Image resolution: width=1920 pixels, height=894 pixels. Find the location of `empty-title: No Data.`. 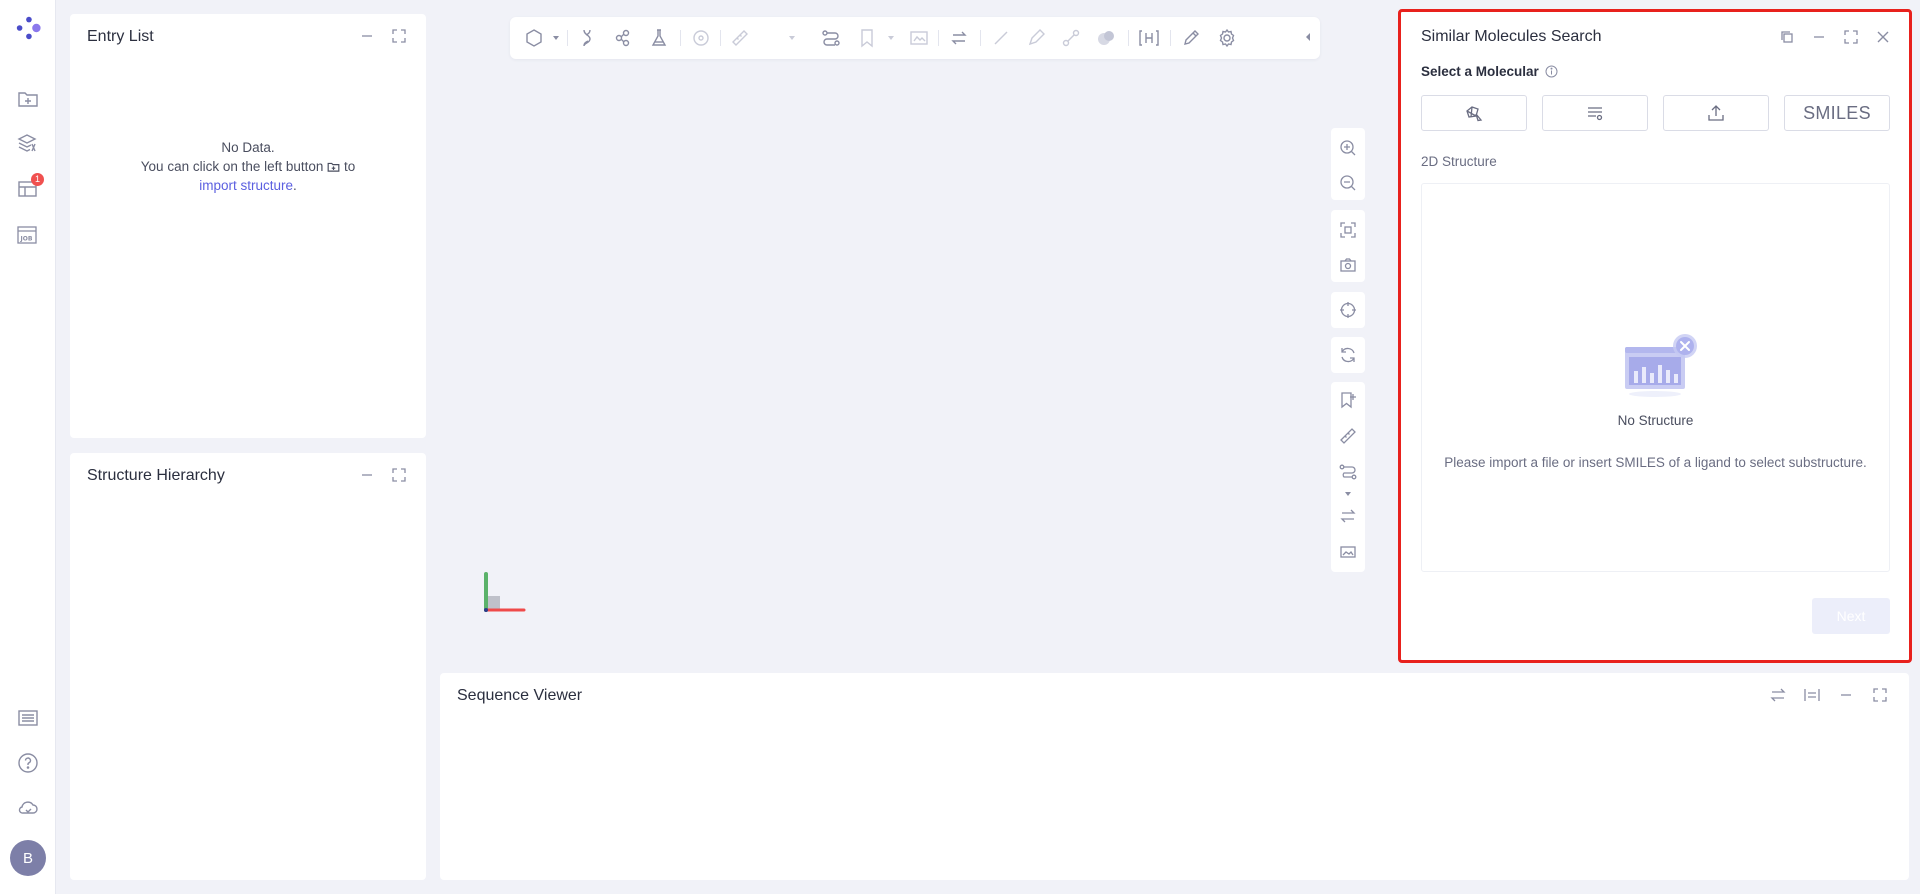

empty-title: No Data. is located at coordinates (248, 147).